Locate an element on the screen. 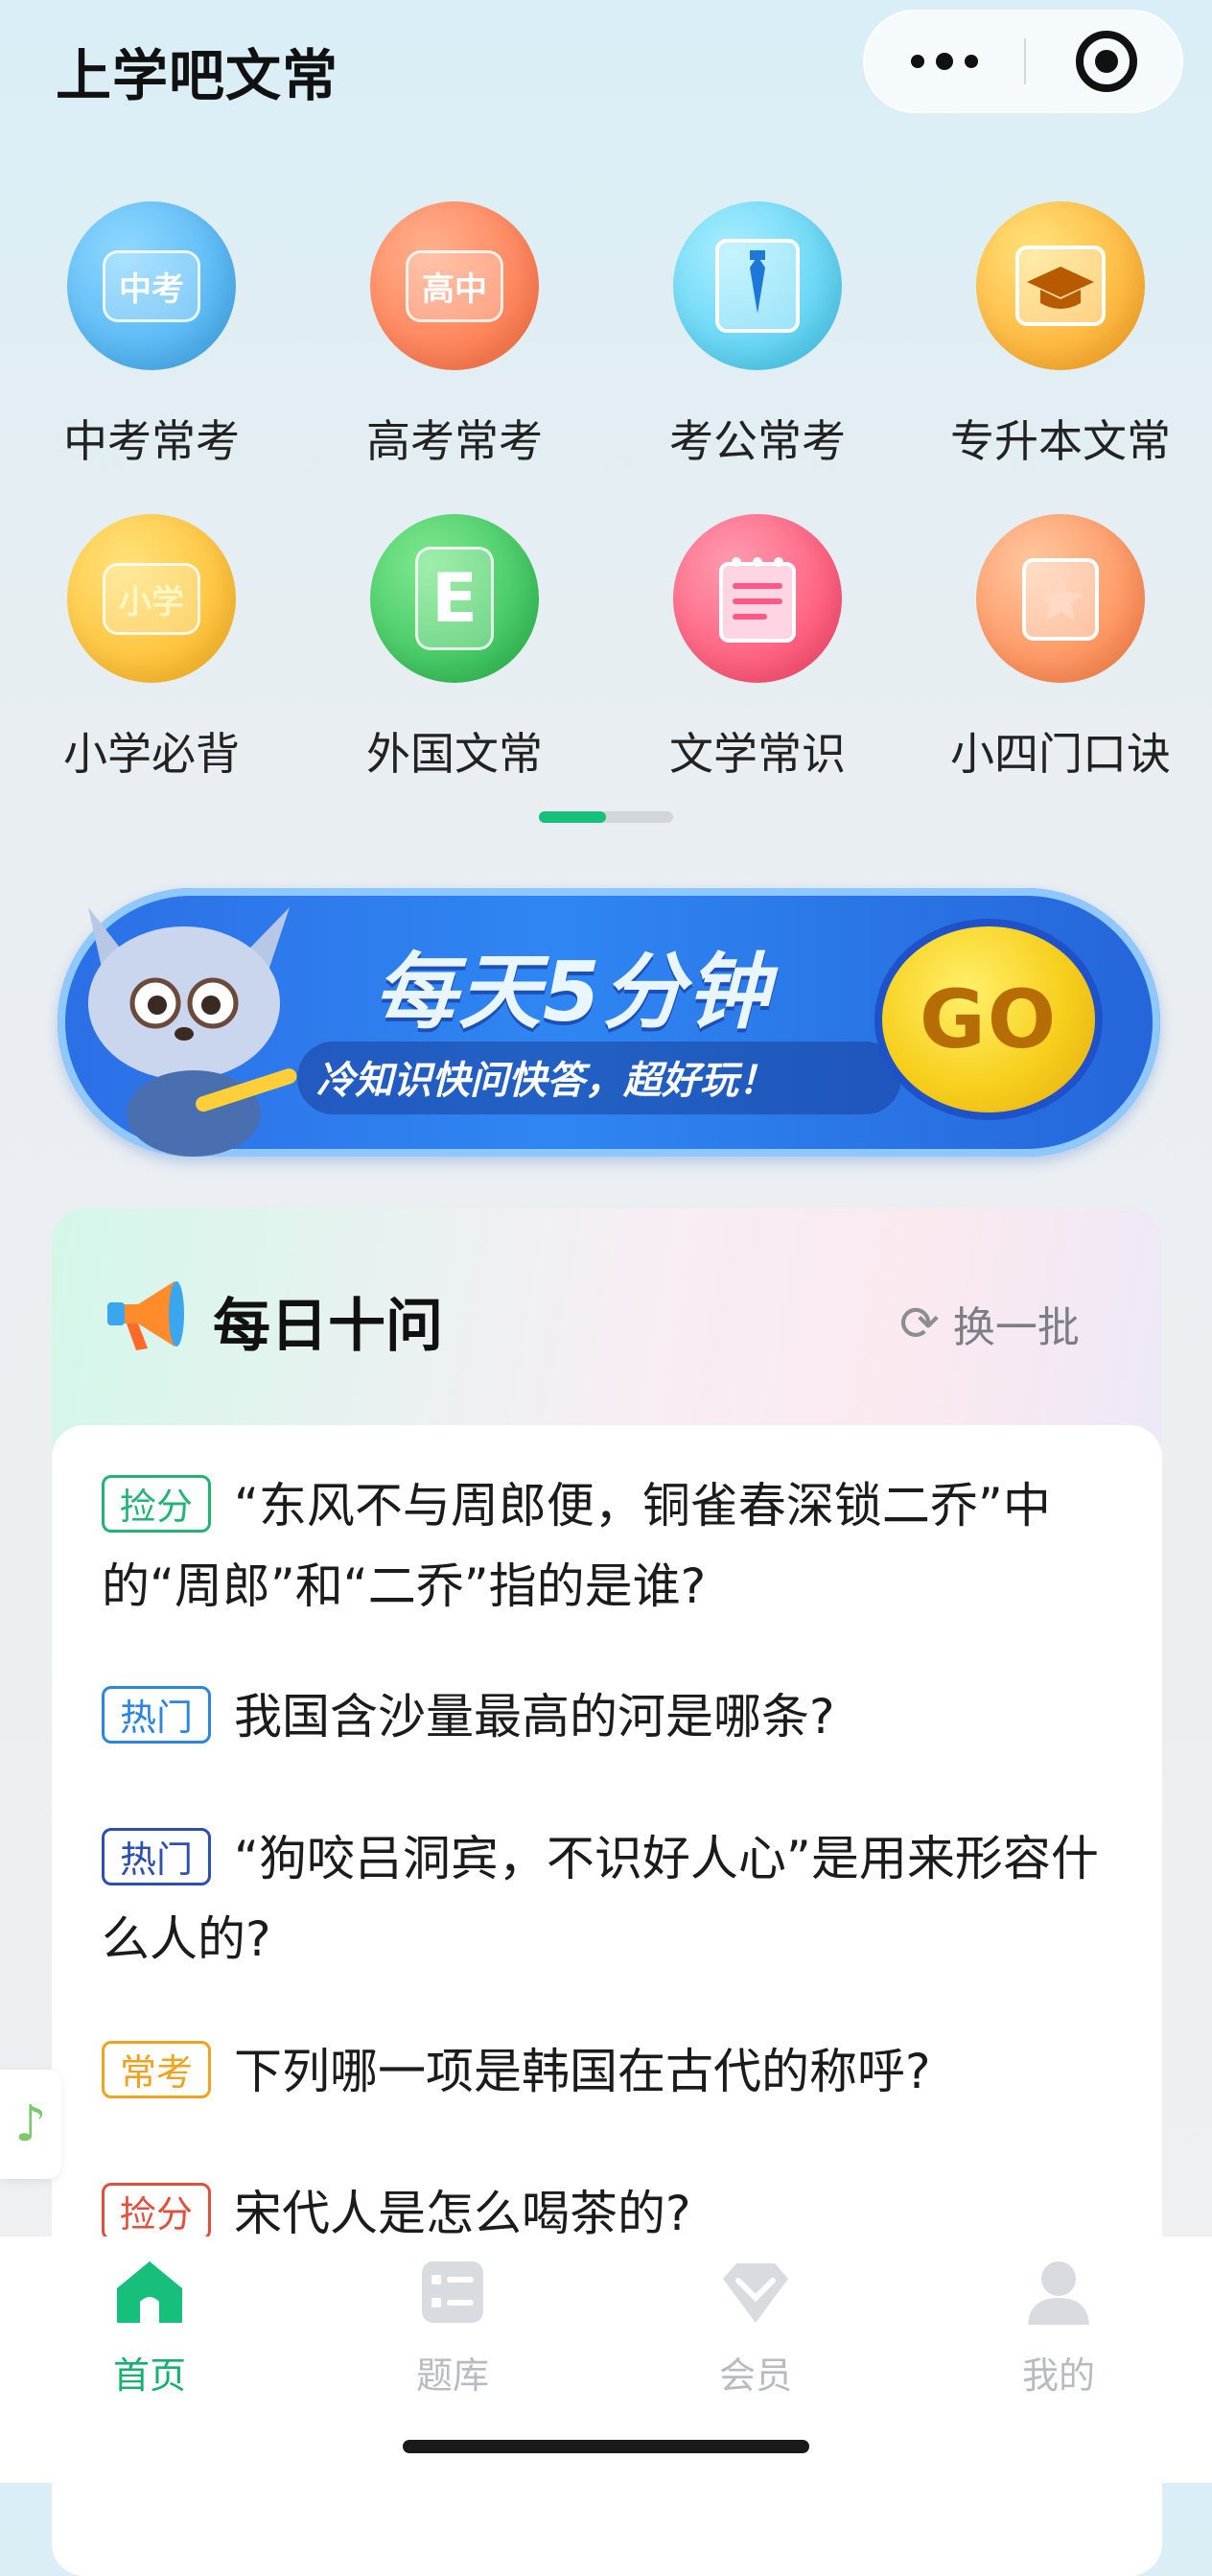 This screenshot has width=1212, height=2576. question-text: “狗咬吕洞宾，不识好人心”是用来形容什么人的? is located at coordinates (600, 1899).